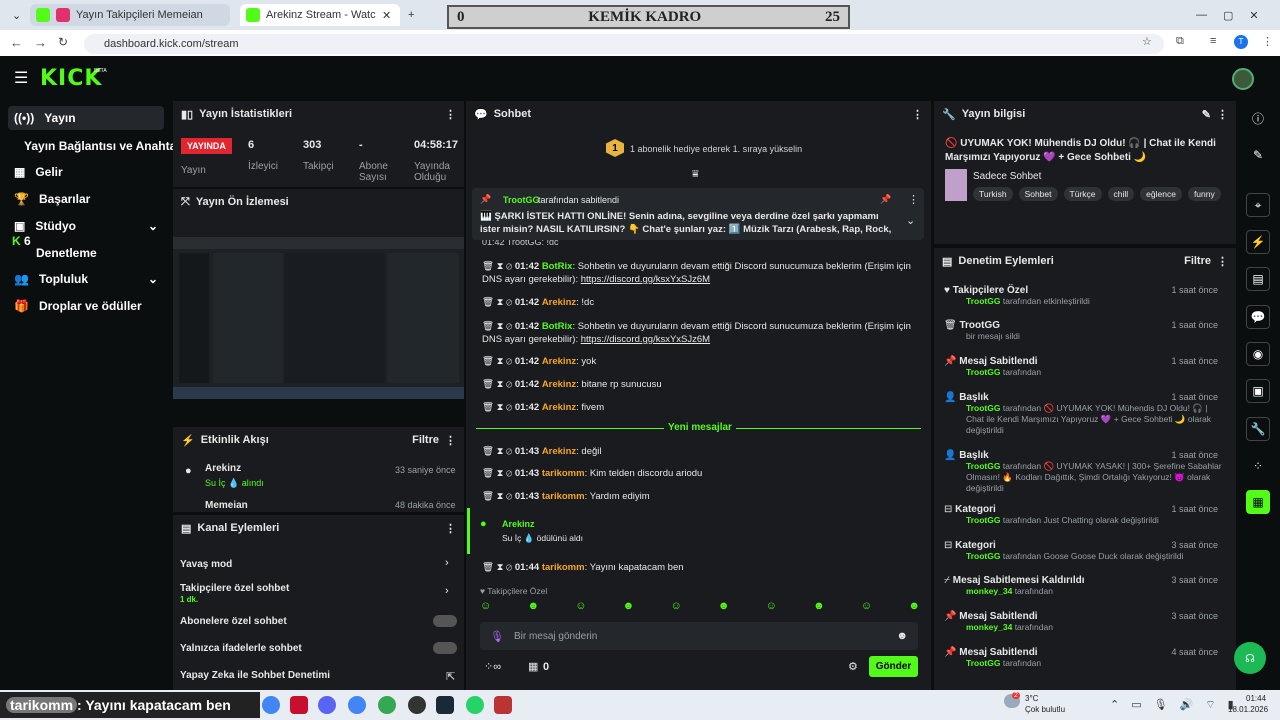  What do you see at coordinates (299, 705) in the screenshot?
I see `app-l-icon` at bounding box center [299, 705].